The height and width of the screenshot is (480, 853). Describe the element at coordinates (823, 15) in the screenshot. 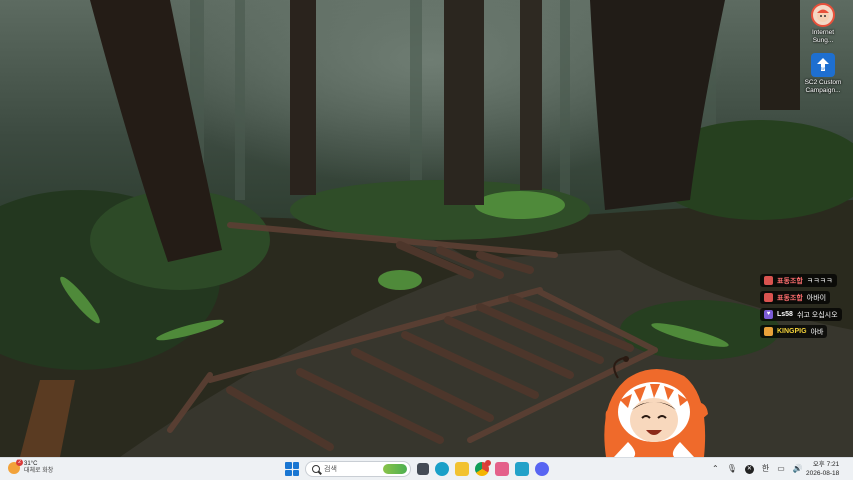

I see `browser-avatar-icon` at that location.